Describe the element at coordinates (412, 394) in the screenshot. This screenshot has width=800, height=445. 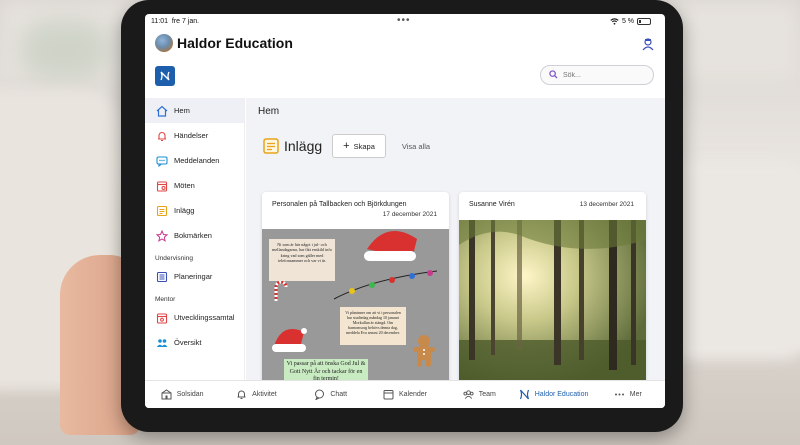
I see `tab-label: Kalender` at that location.